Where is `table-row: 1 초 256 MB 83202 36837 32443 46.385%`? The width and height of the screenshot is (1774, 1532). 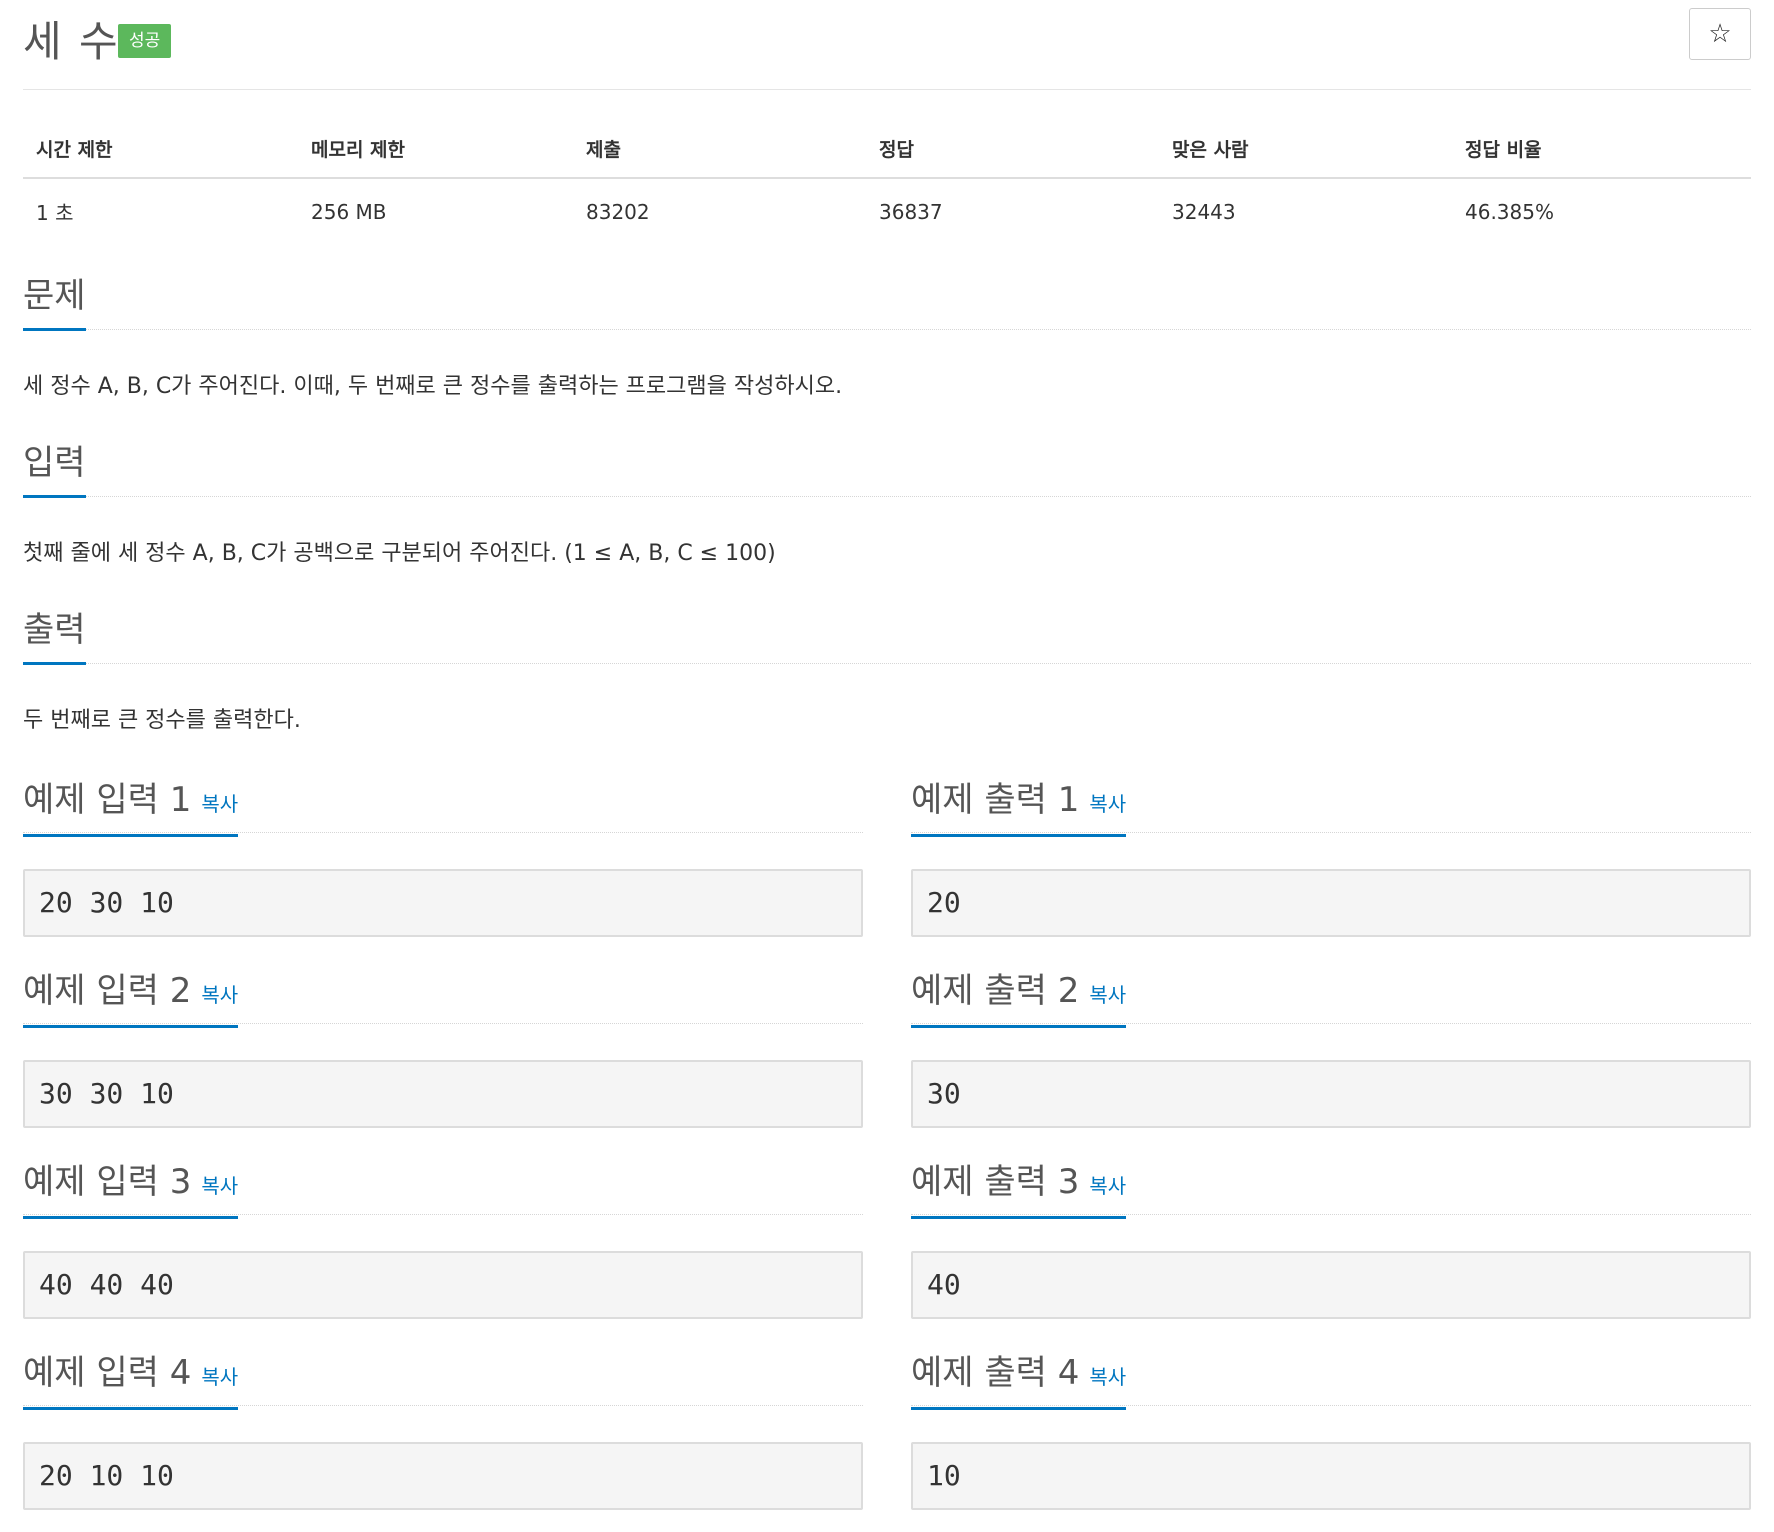 table-row: 1 초 256 MB 83202 36837 32443 46.385% is located at coordinates (887, 209).